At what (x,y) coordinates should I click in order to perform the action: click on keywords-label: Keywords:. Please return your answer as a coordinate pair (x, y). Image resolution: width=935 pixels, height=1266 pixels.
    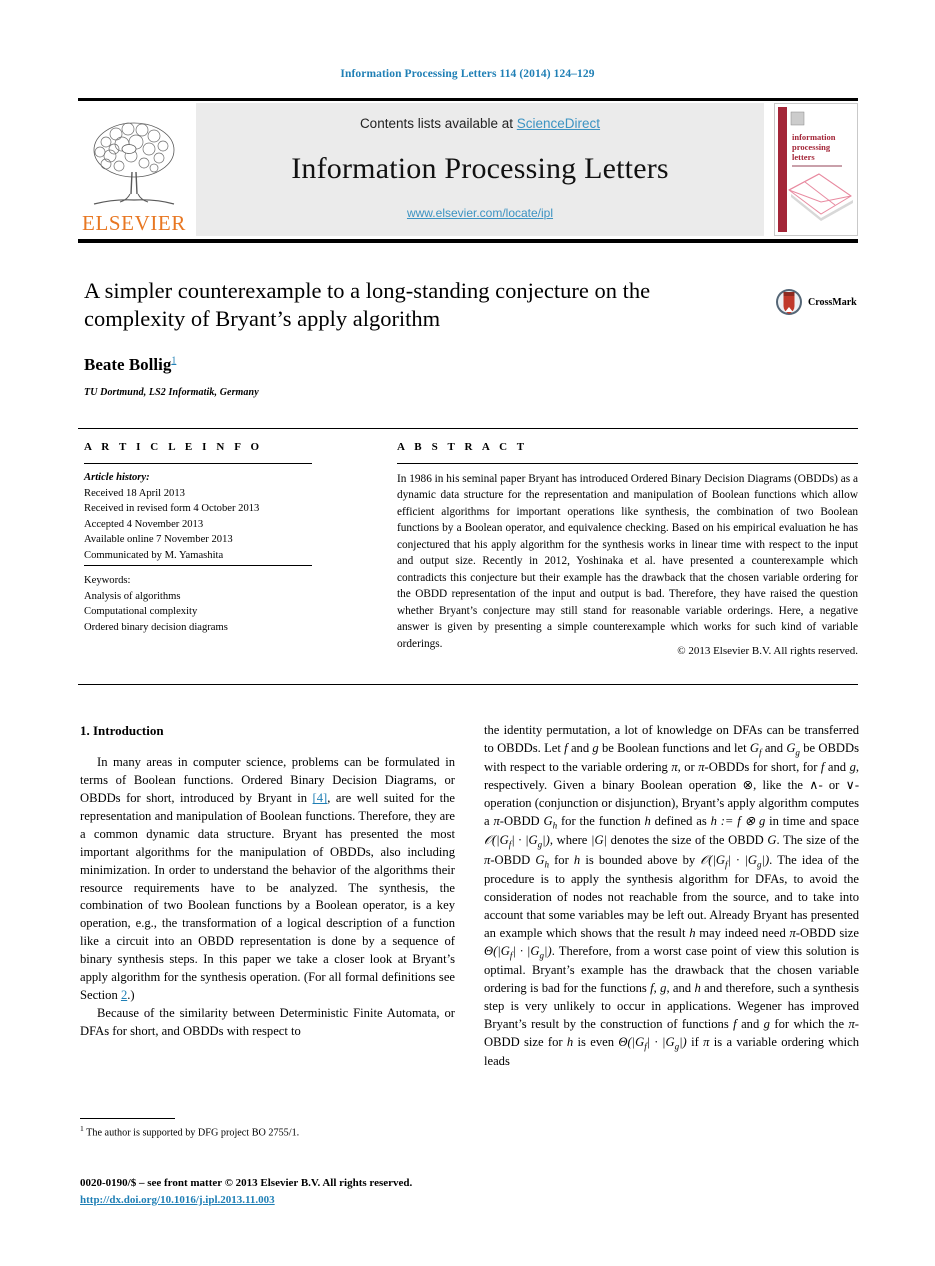
    Looking at the image, I should click on (107, 580).